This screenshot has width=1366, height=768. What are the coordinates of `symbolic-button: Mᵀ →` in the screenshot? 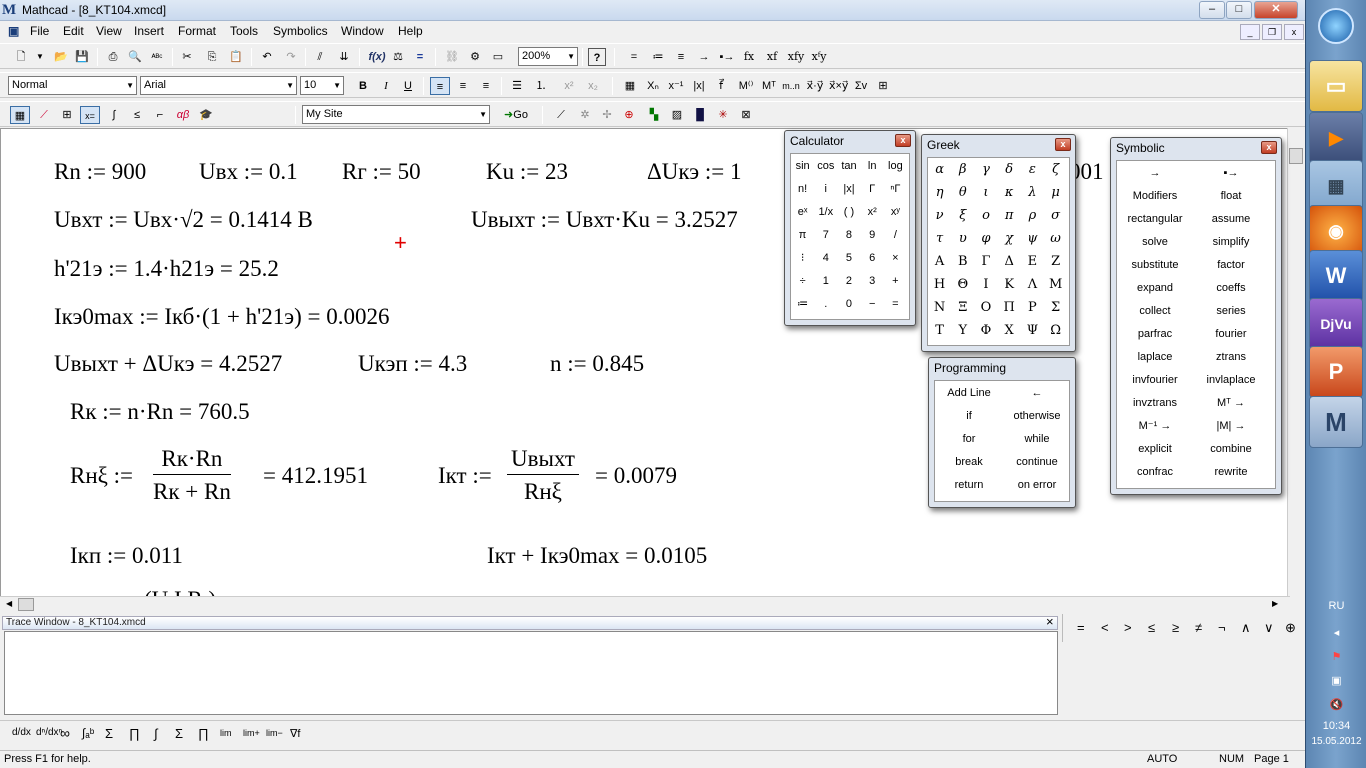 It's located at (1231, 403).